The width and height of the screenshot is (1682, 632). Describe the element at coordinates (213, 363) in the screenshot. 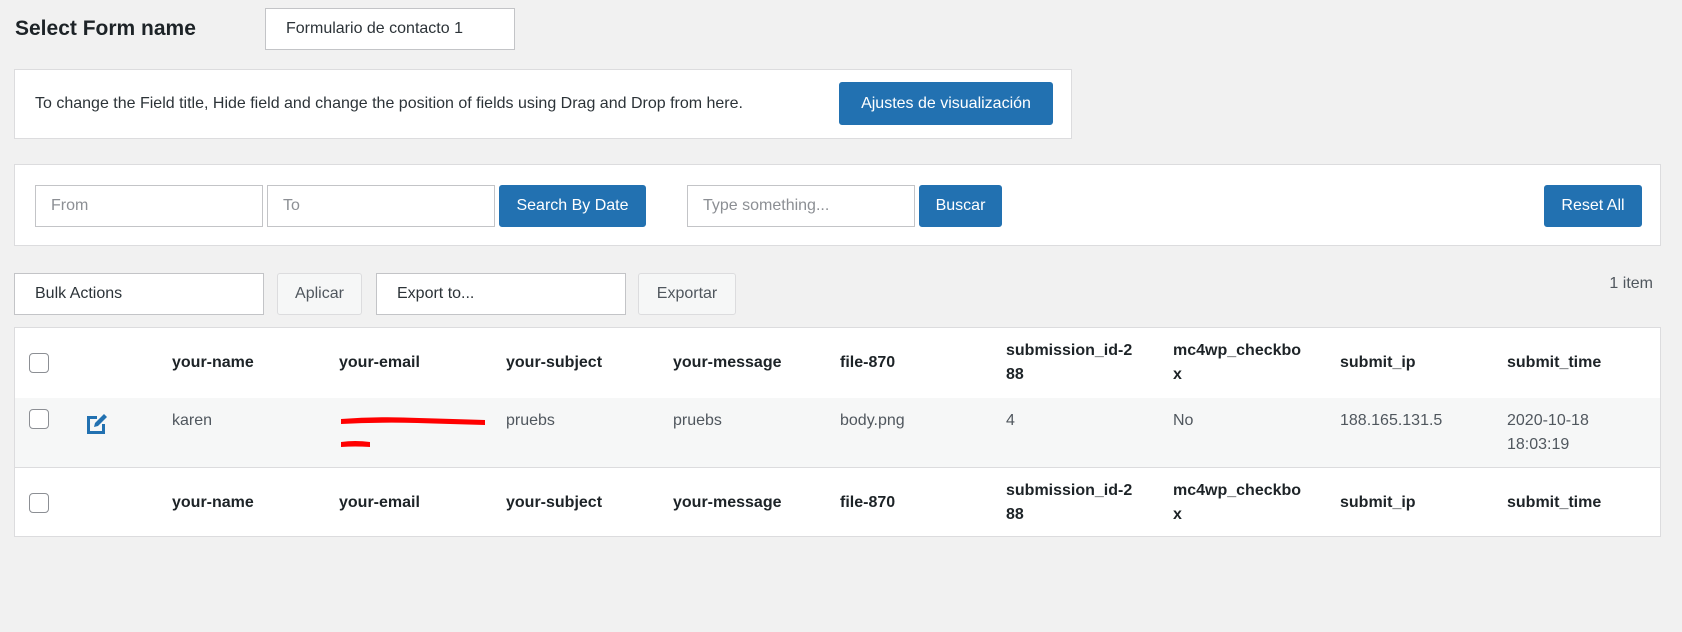

I see `column-header-name: your-name` at that location.